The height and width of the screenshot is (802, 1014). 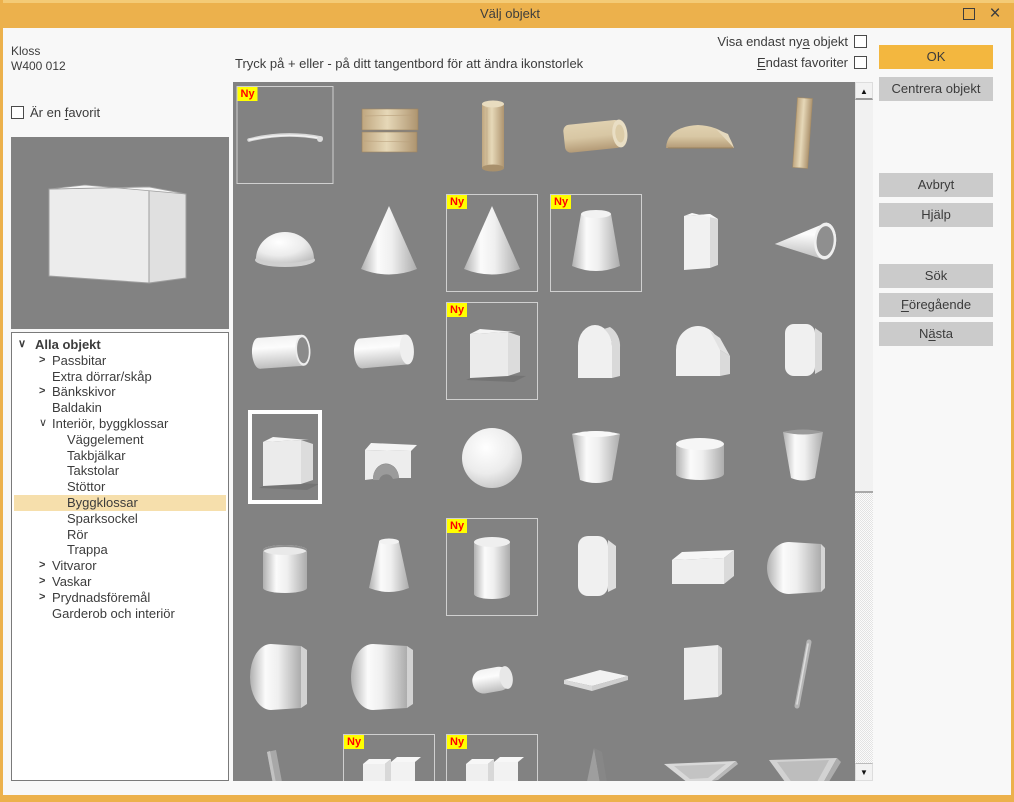 I want to click on tree-item-baldakin: Baldakin, so click(x=120, y=408).